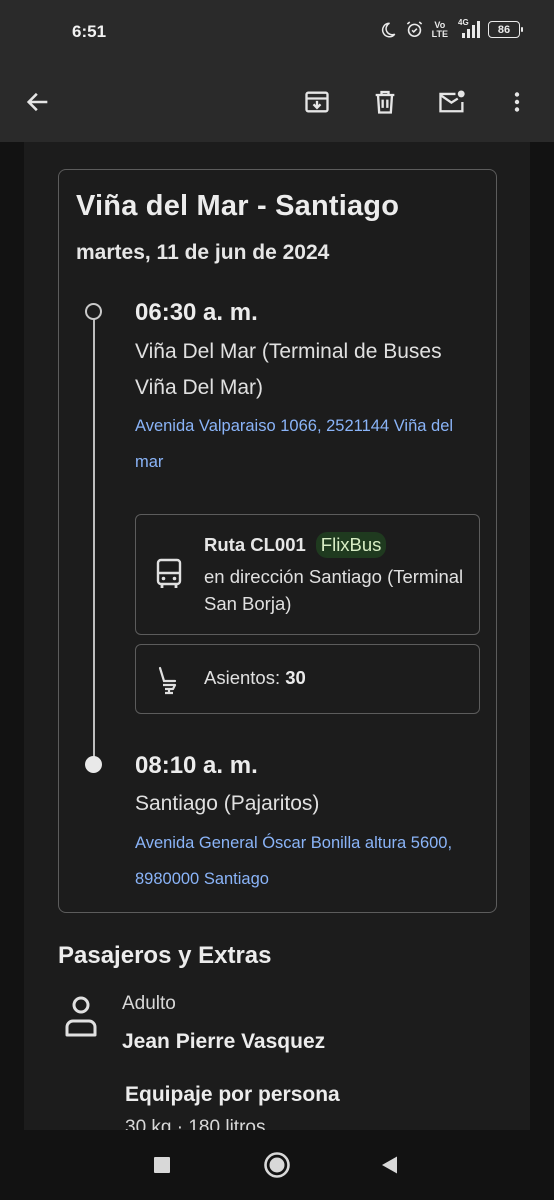 The width and height of the screenshot is (554, 1200). I want to click on passenger-type: Adulto, so click(149, 1003).